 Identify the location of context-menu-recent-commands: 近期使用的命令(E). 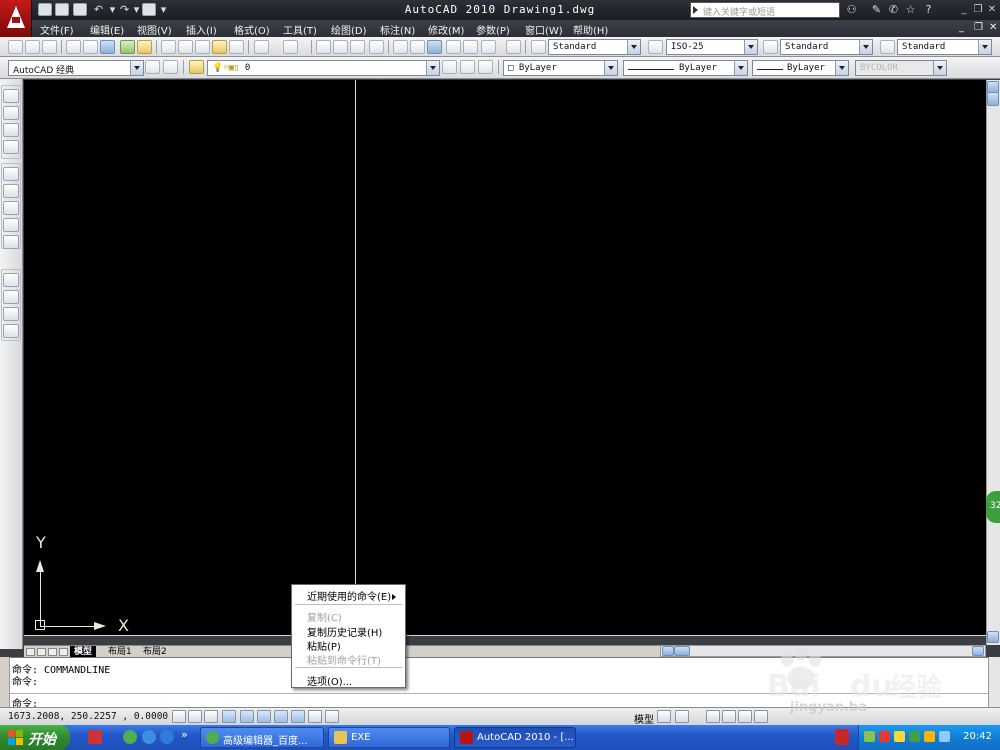
(354, 595).